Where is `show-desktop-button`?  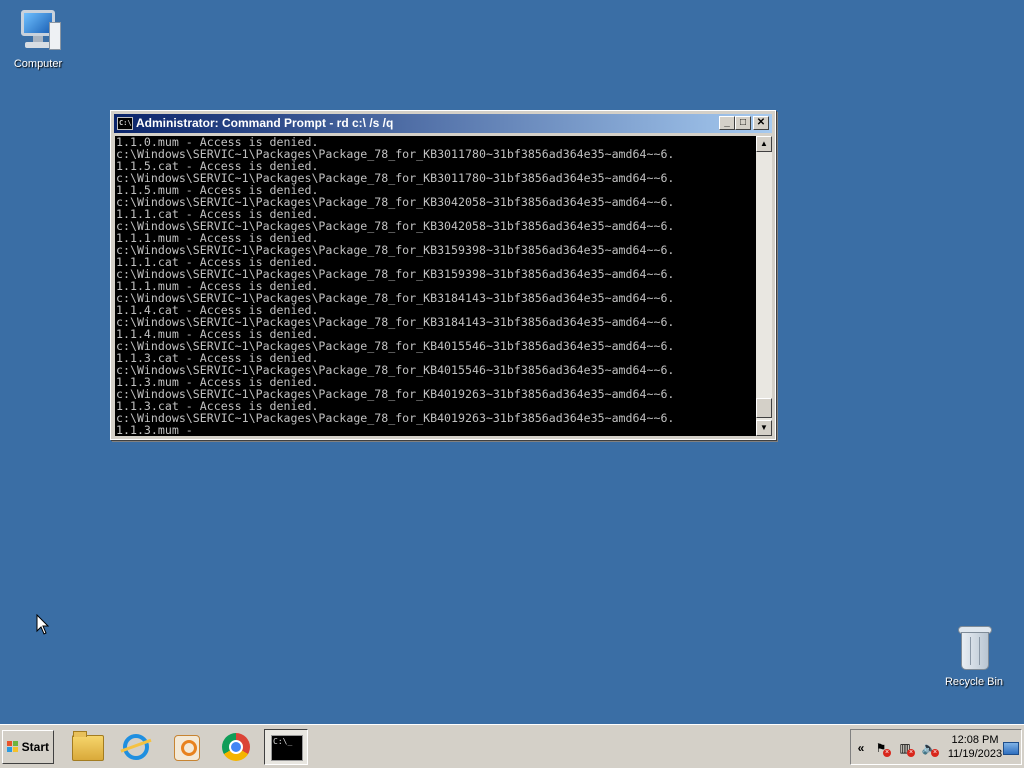 show-desktop-button is located at coordinates (1011, 748).